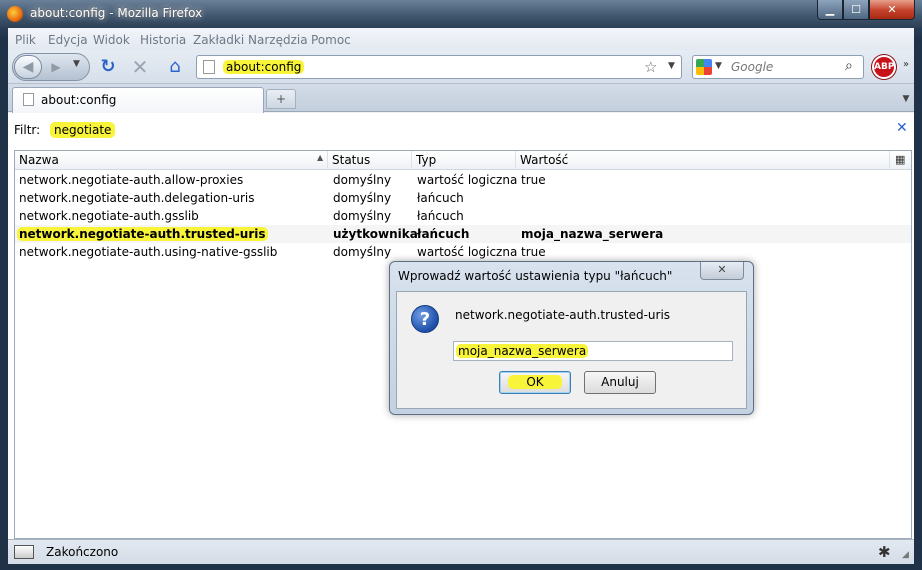  Describe the element at coordinates (461, 98) in the screenshot. I see `tab-bar: about:config + ▼` at that location.